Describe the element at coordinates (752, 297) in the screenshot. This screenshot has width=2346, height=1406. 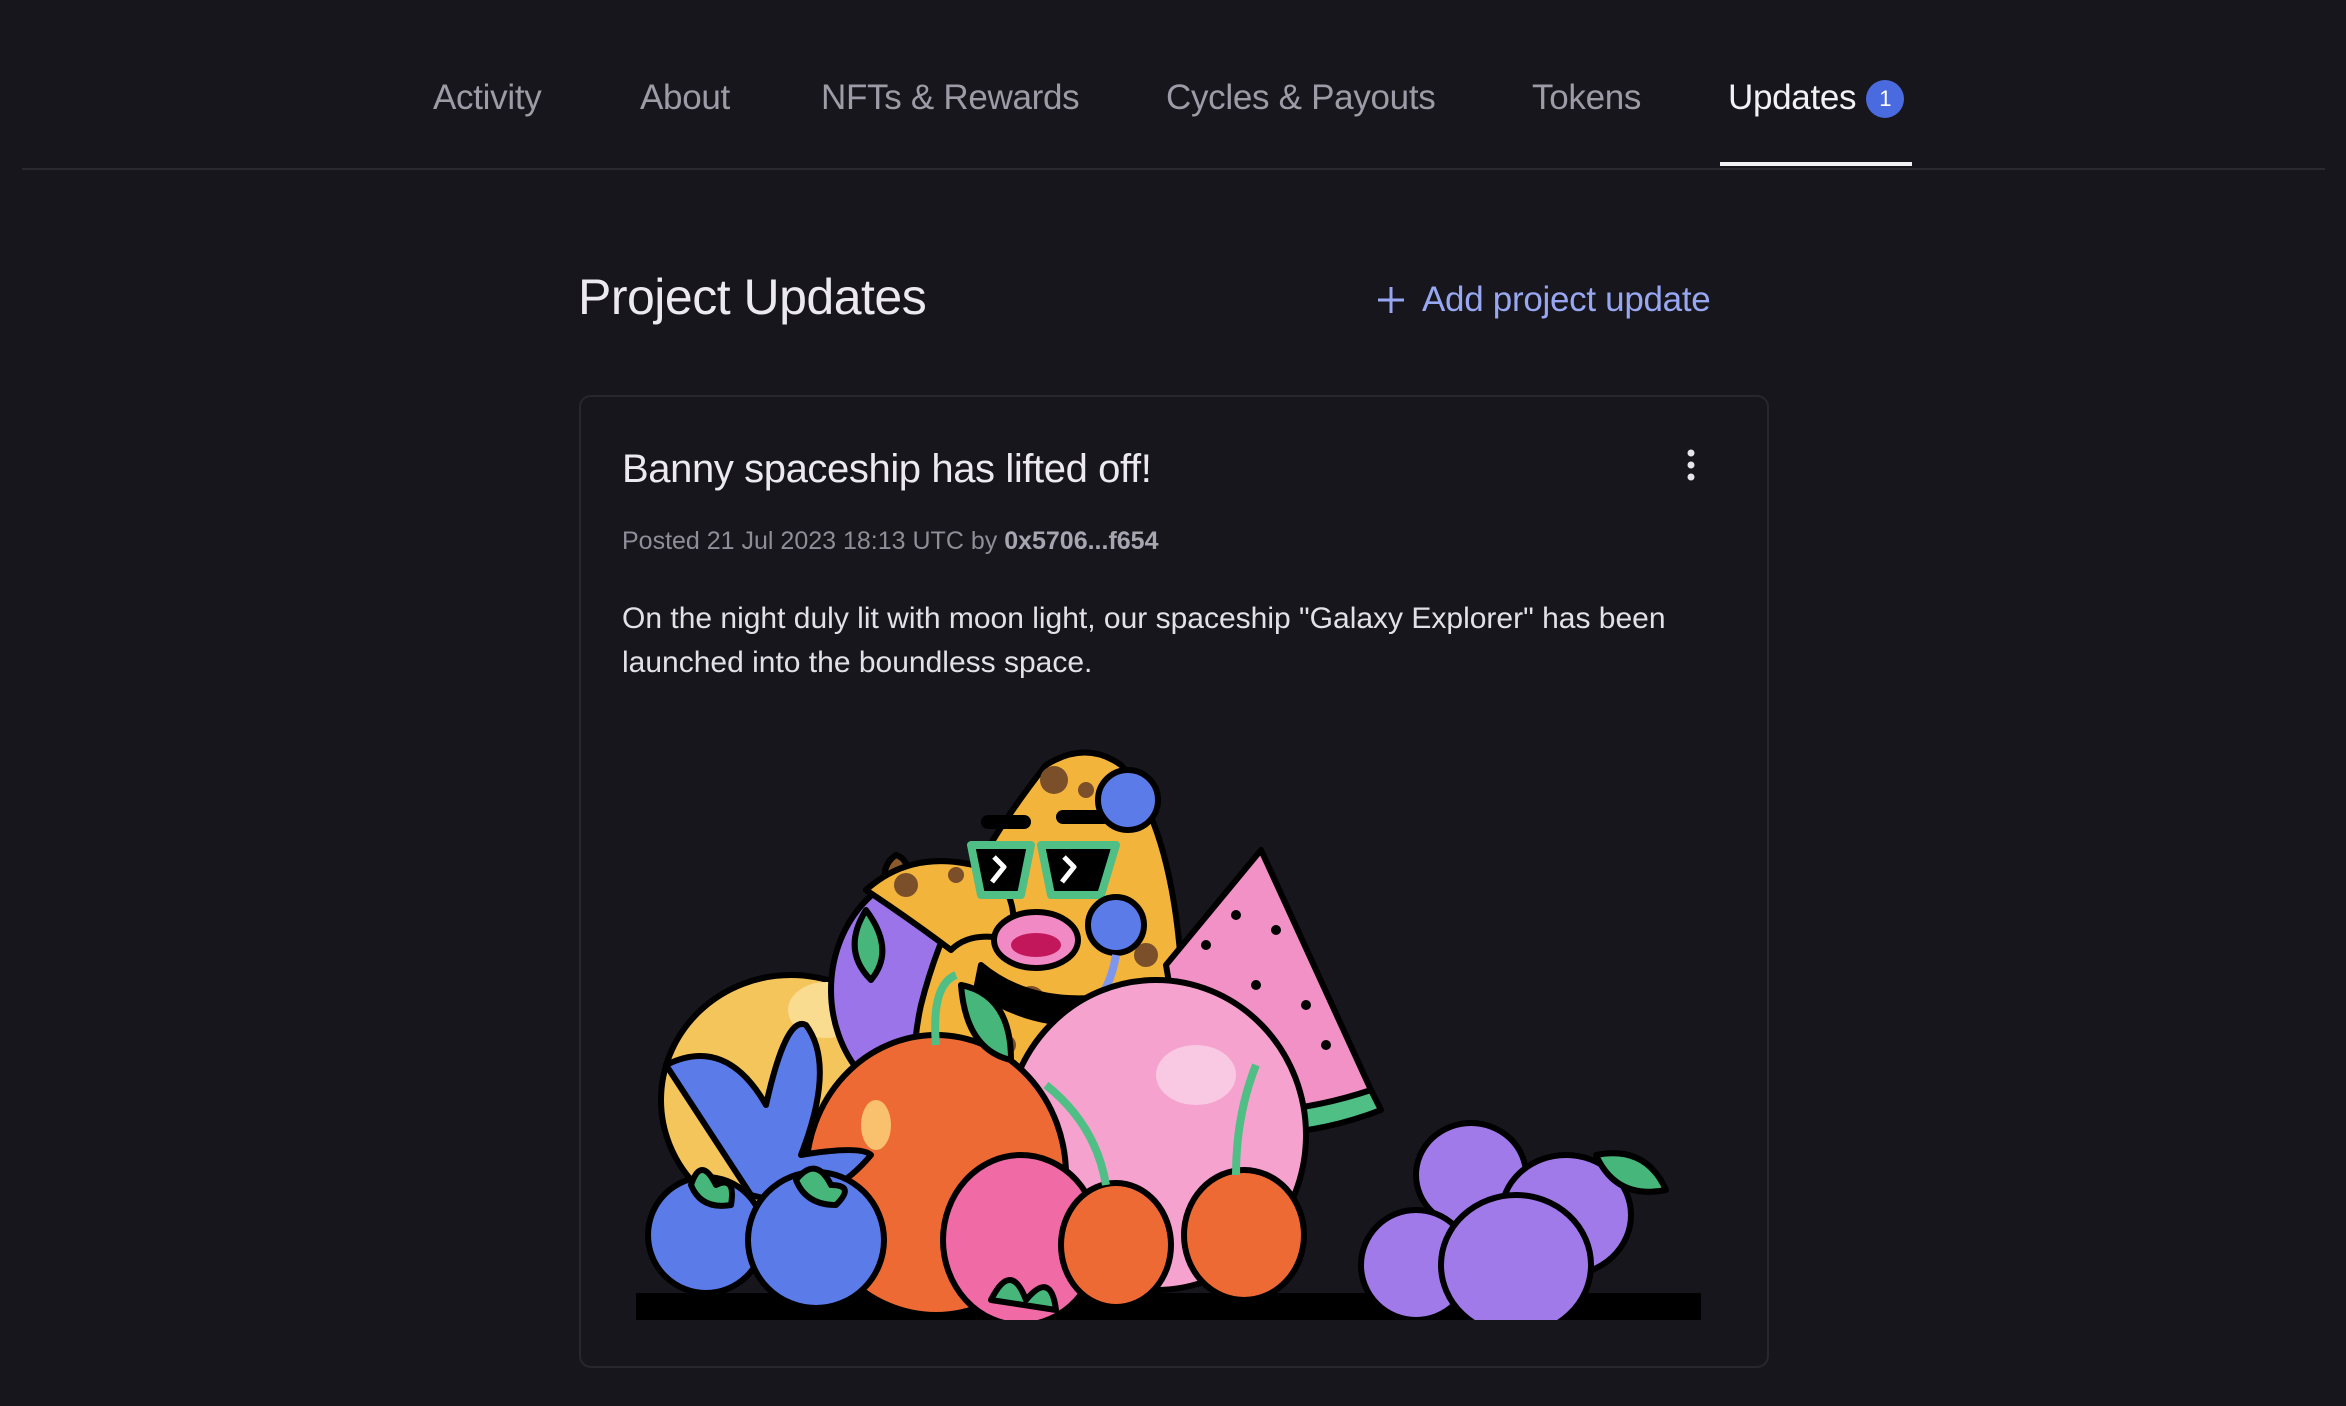
I see `page-title: Project Updates` at that location.